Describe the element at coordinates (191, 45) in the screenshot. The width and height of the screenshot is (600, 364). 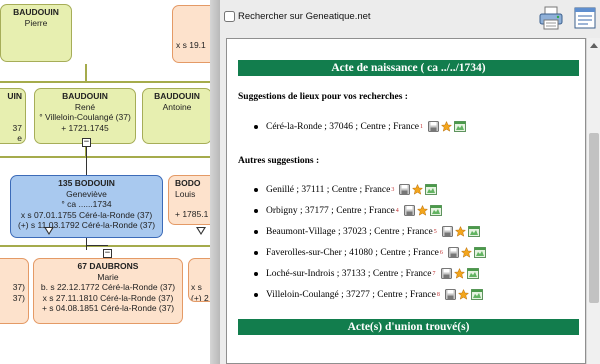
I see `person-event: x s 19.1` at that location.